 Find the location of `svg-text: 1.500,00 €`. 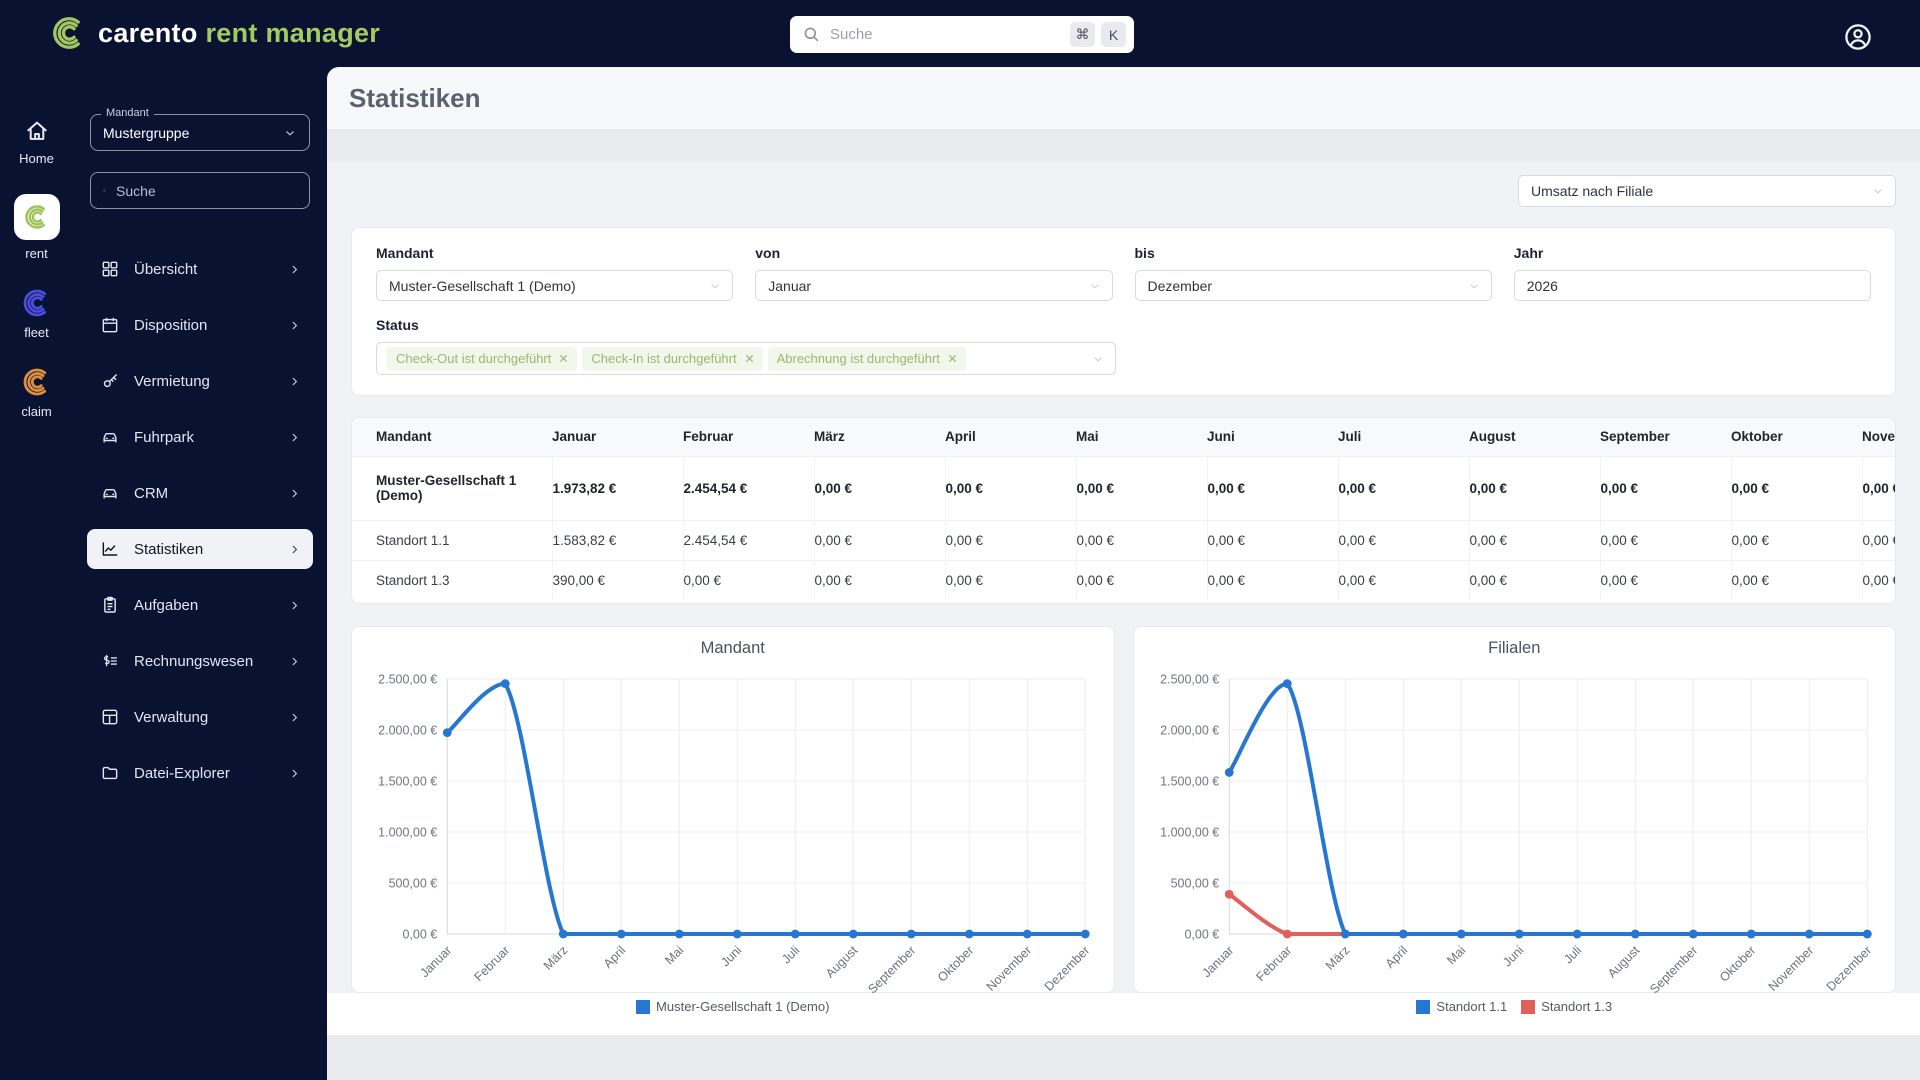

svg-text: 1.500,00 € is located at coordinates (407, 782).